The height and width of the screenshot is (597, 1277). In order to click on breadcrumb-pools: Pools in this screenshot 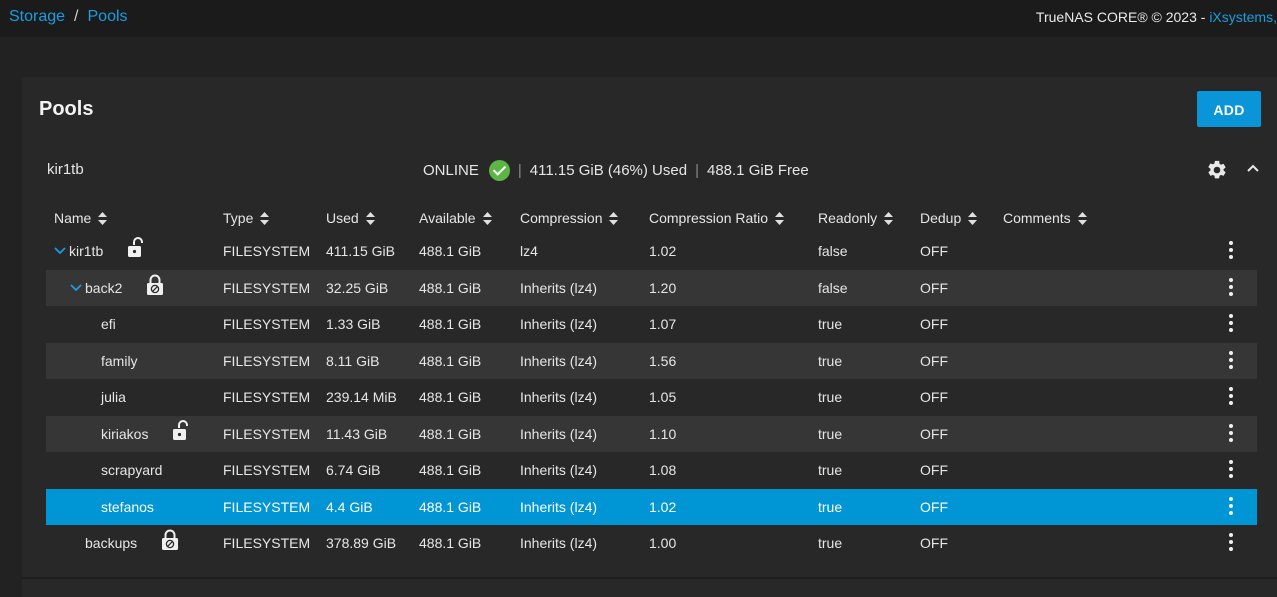, I will do `click(108, 16)`.